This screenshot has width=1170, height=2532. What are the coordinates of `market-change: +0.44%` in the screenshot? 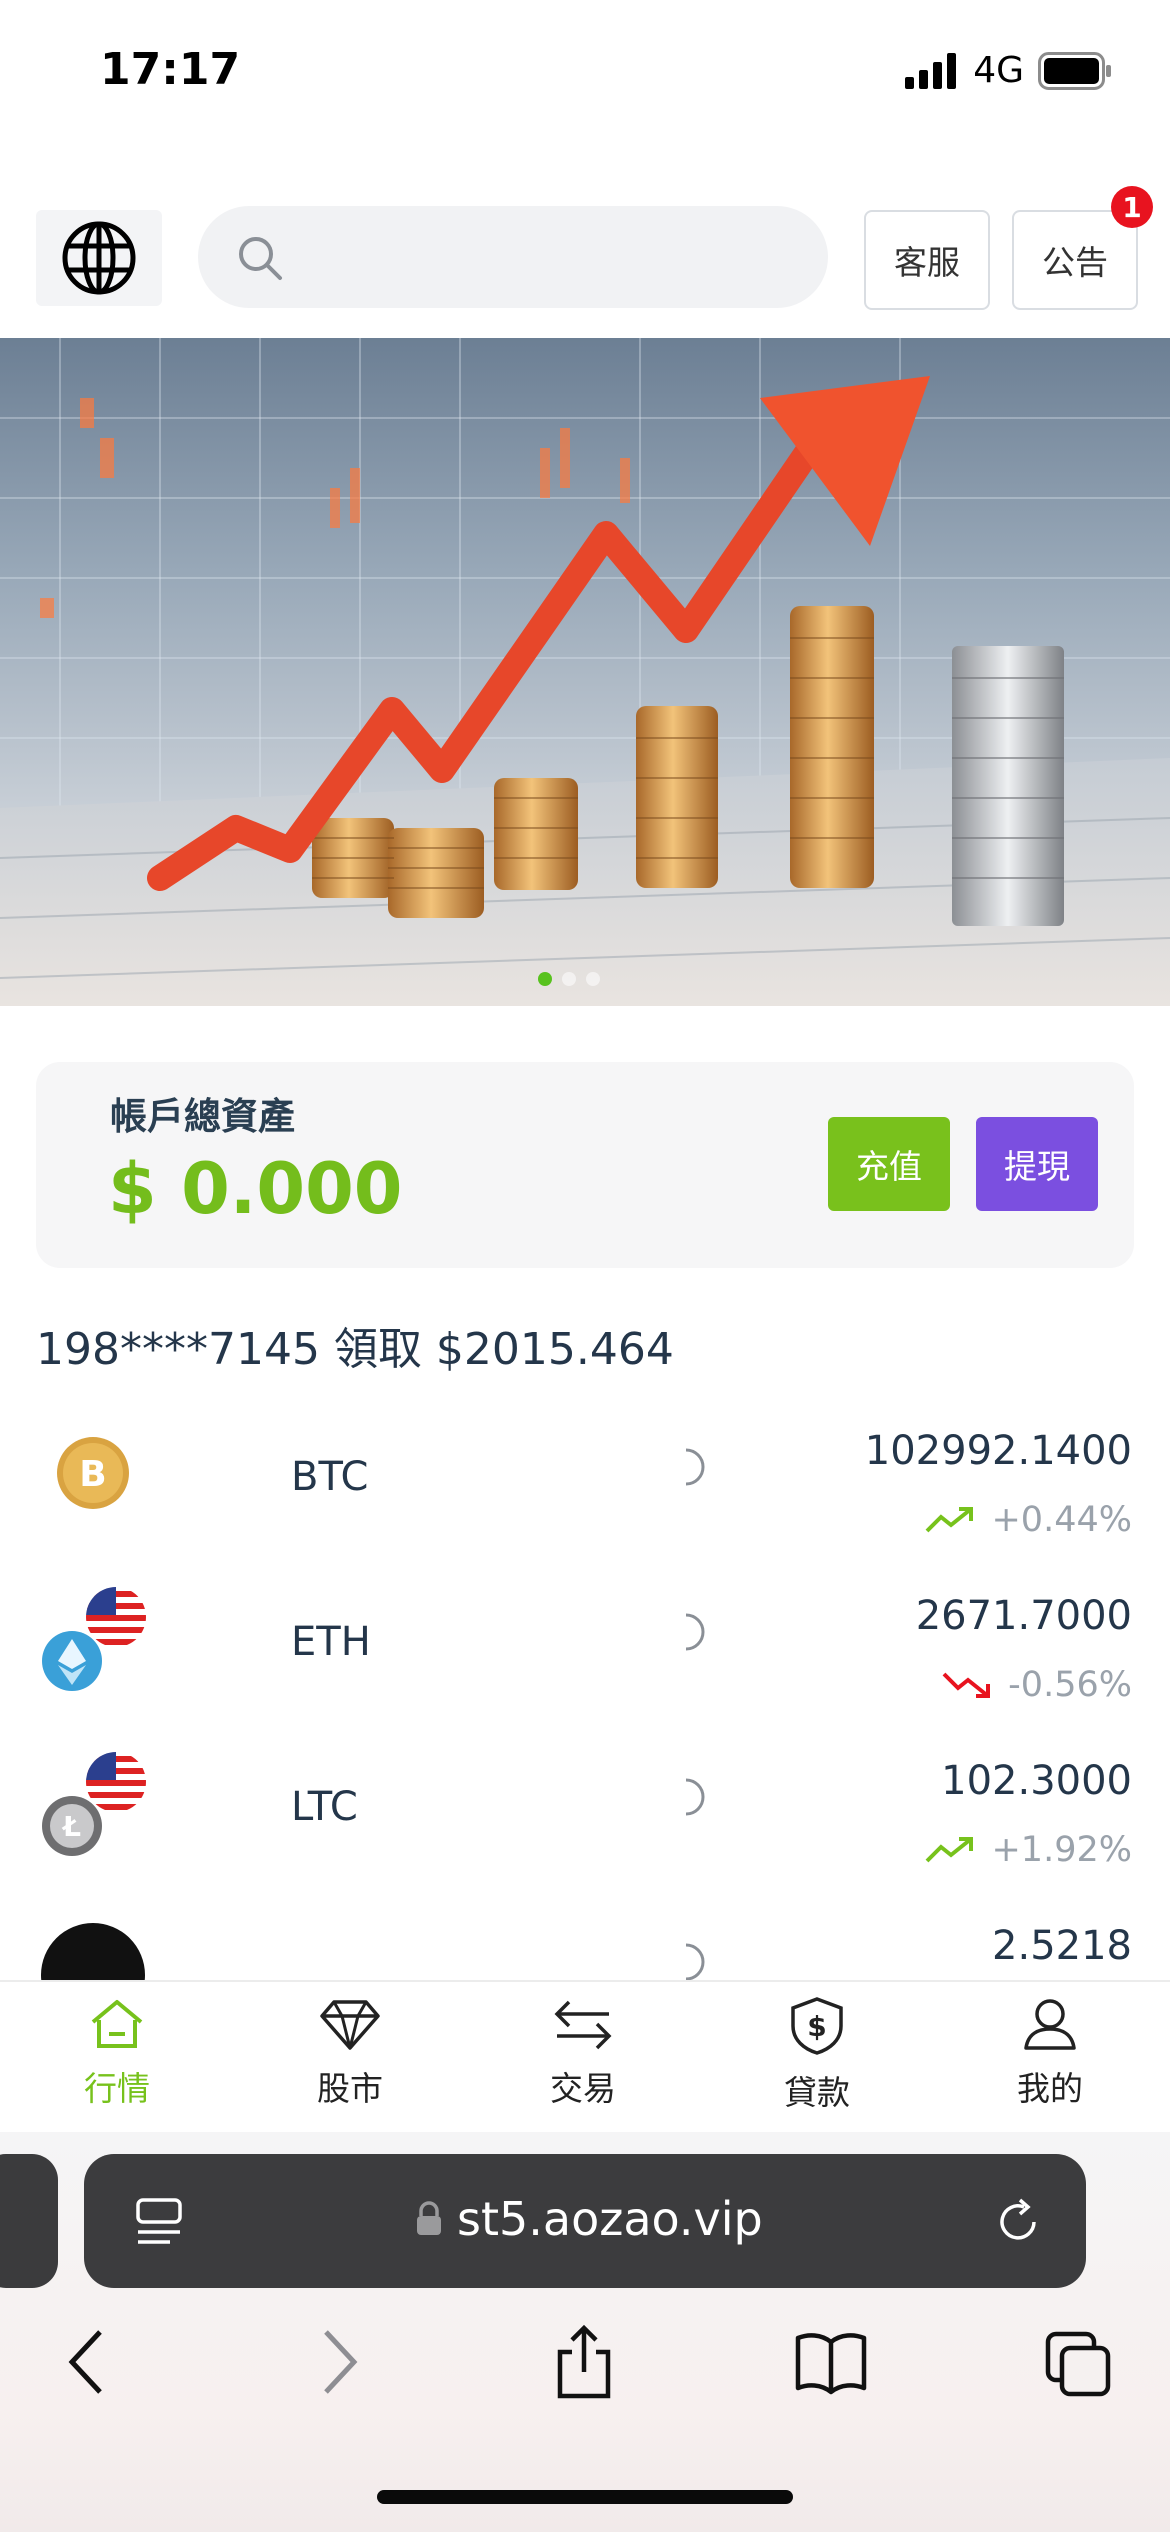 It's located at (1028, 1520).